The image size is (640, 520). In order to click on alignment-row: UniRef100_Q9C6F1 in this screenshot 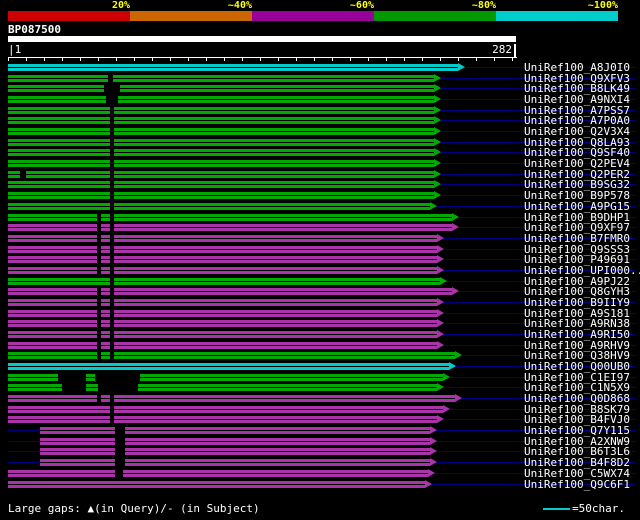, I will do `click(320, 484)`.